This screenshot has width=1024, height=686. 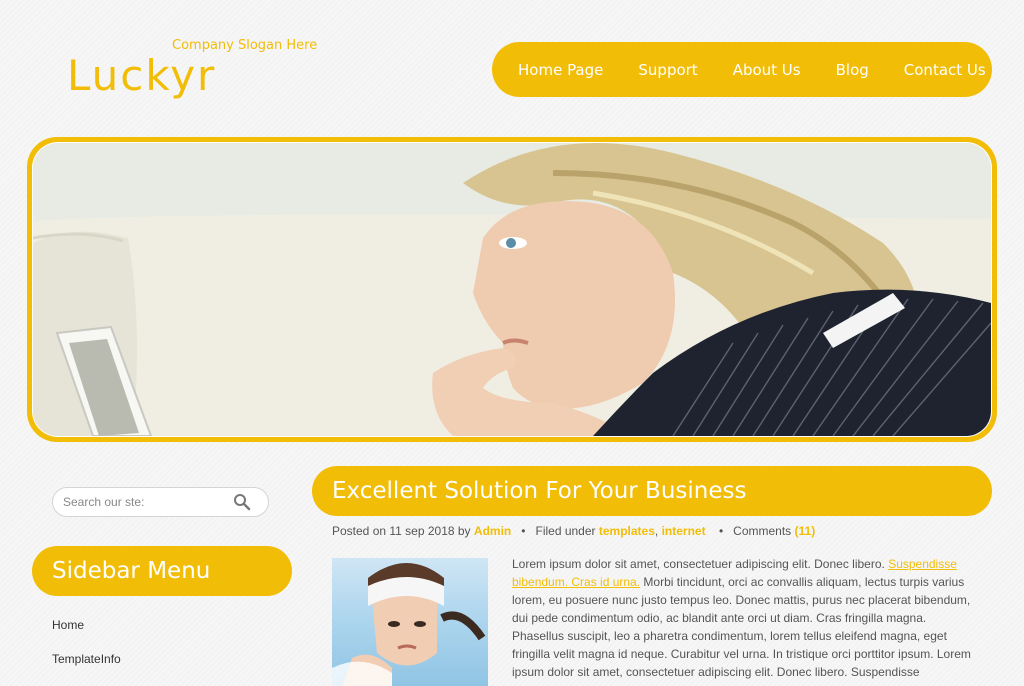 I want to click on sidebar-title: Sidebar Menu, so click(x=162, y=571).